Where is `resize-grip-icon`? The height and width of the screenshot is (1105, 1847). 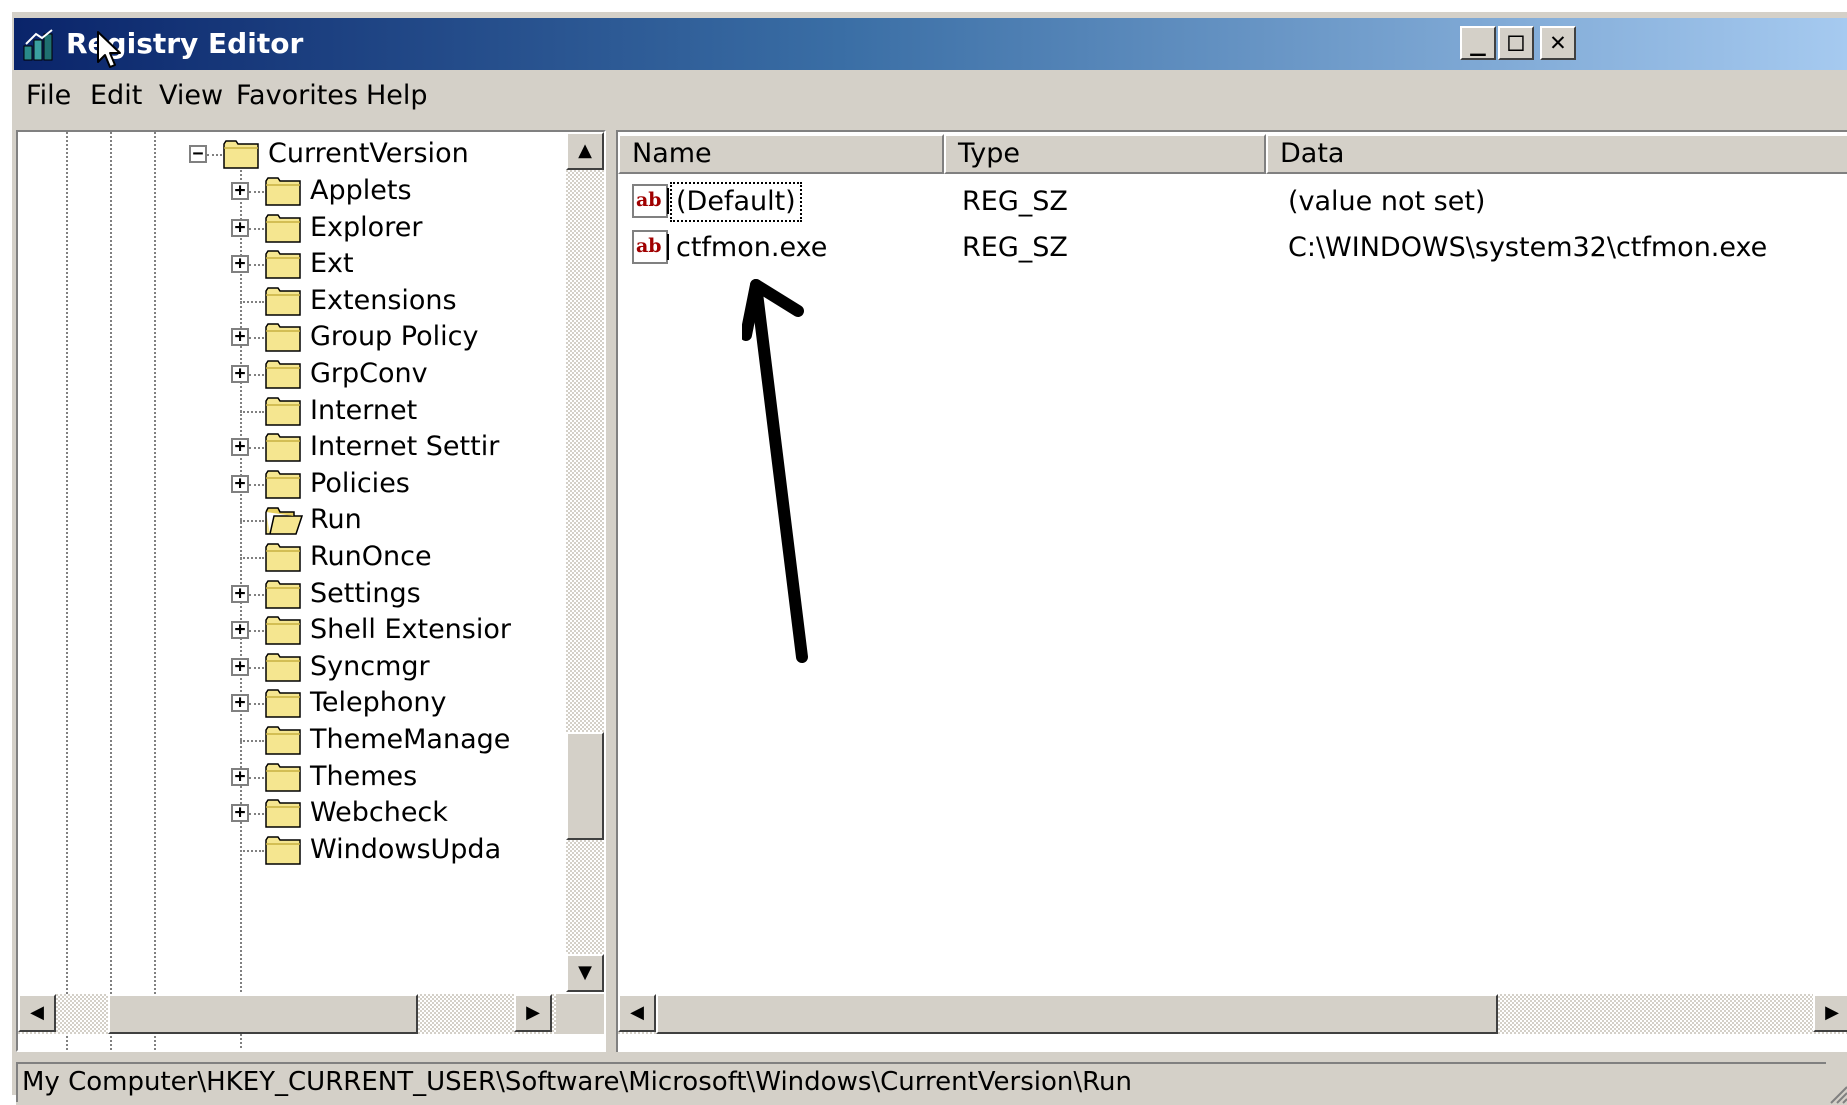 resize-grip-icon is located at coordinates (1837, 1094).